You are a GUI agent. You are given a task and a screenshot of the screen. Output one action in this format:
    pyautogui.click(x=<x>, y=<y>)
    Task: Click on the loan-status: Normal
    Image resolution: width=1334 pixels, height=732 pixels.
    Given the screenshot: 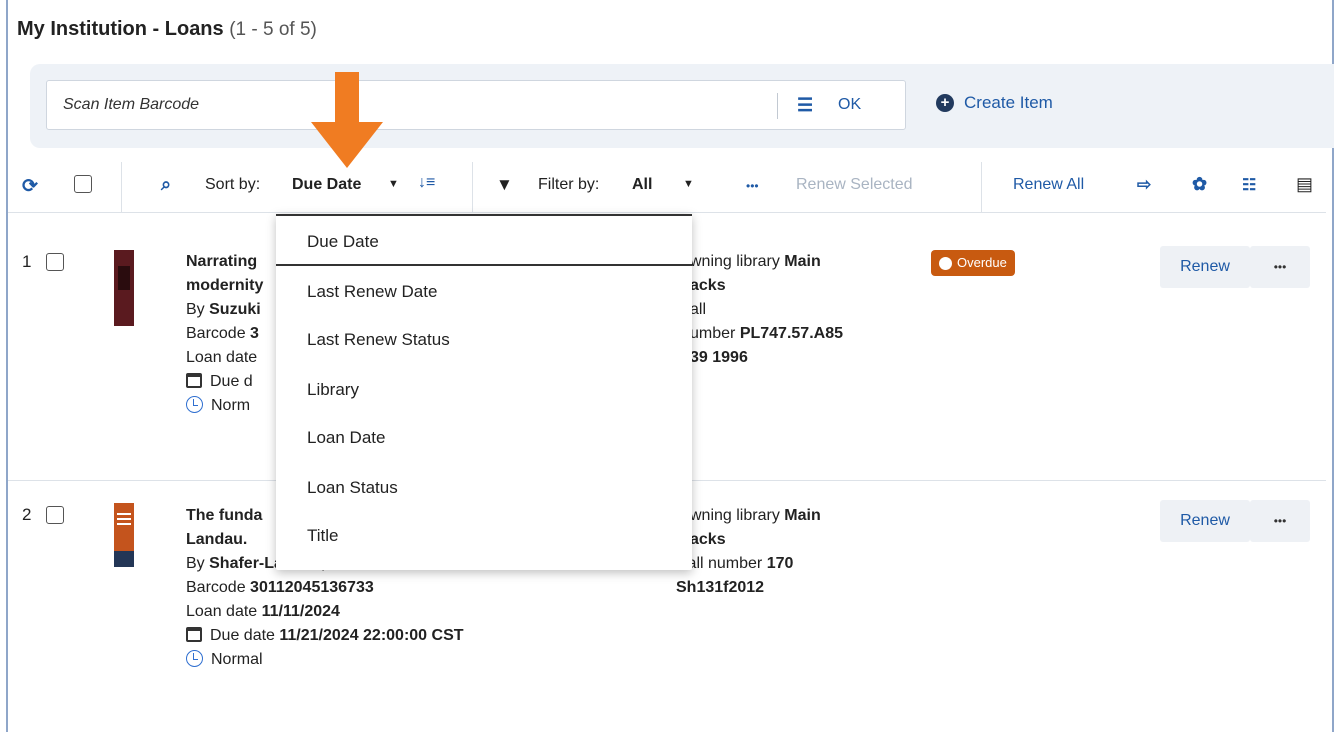 What is the action you would take?
    pyautogui.click(x=237, y=659)
    